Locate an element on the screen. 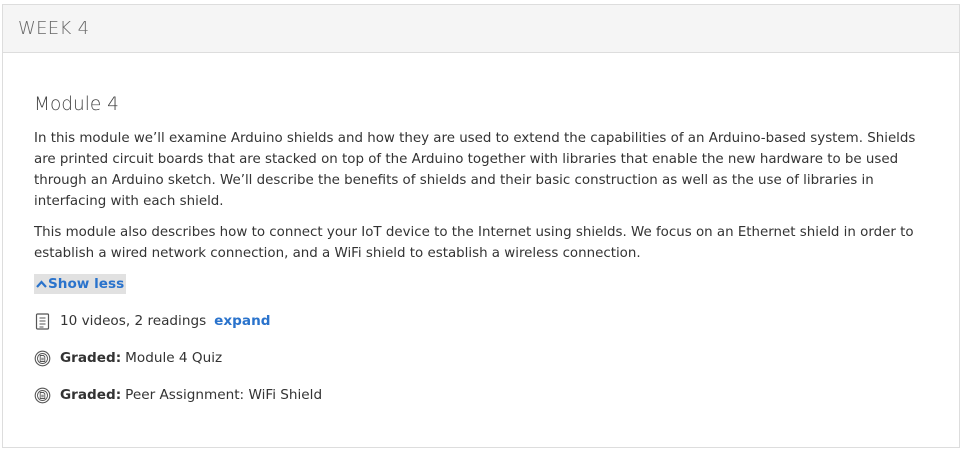 The image size is (968, 457). expand-link: expand is located at coordinates (242, 321).